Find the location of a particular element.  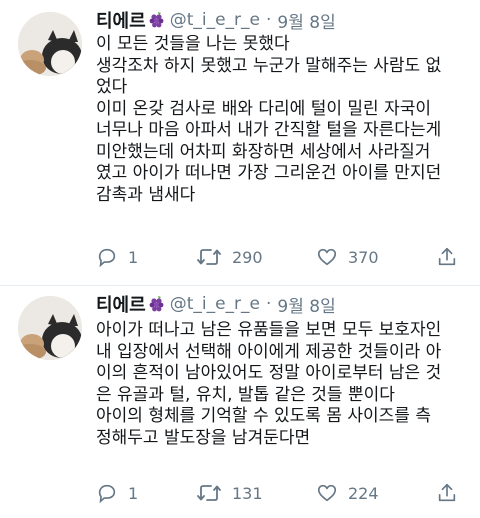

tweet-actions: 1 290 370 is located at coordinates (281, 259).